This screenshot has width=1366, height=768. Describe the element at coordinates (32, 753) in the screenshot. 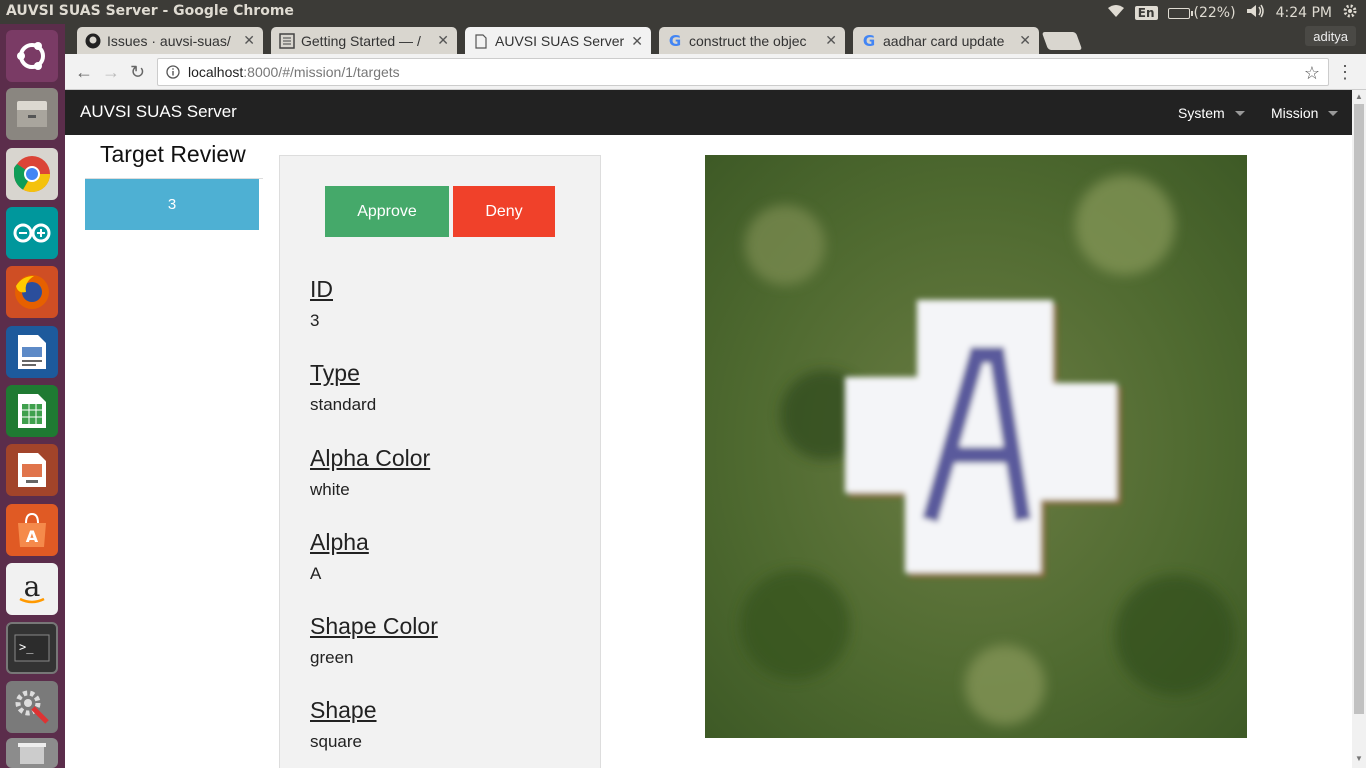

I see `trash-icon` at that location.